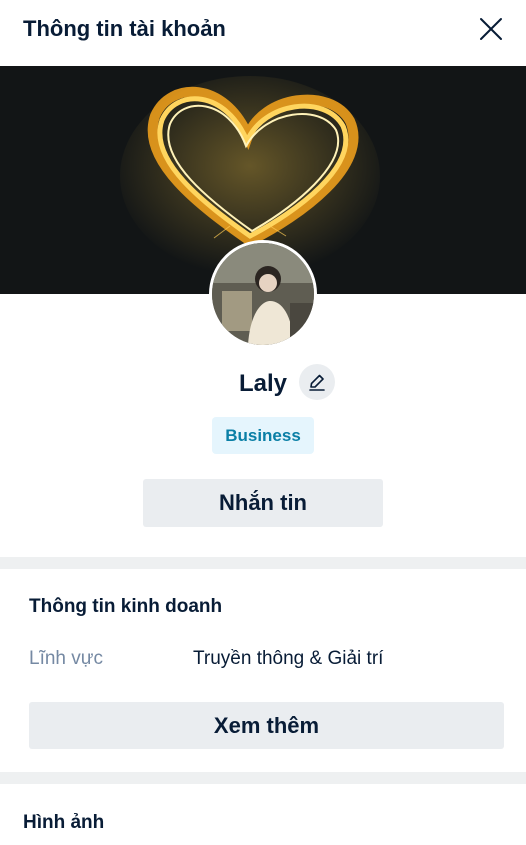  I want to click on business-info-title: Thông tin kinh doanh, so click(126, 606).